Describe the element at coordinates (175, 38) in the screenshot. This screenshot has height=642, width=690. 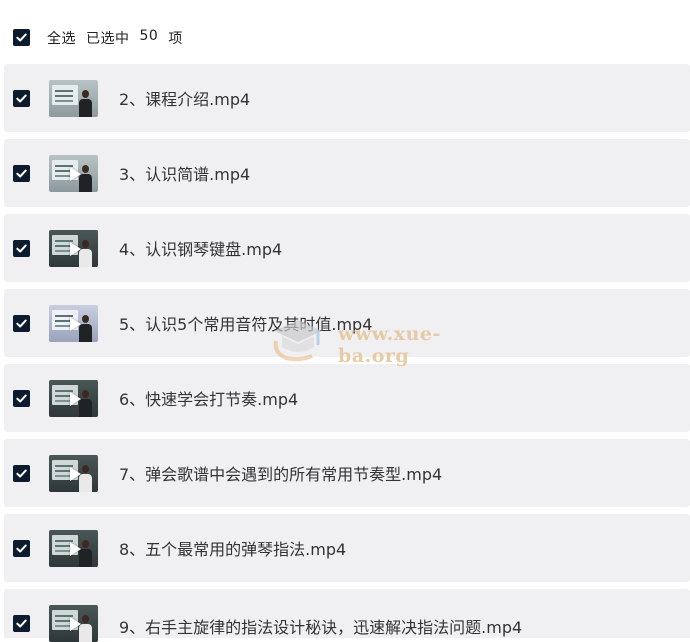
I see `selected-suffix: 项` at that location.